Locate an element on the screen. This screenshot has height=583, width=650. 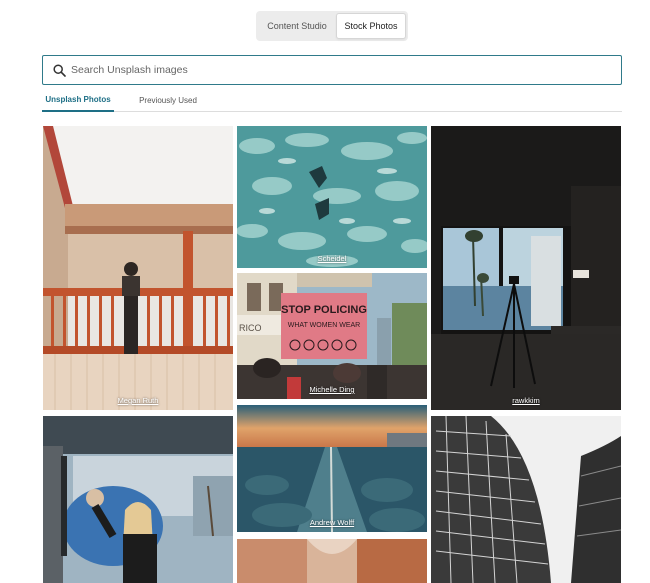
sign-text-line1: STOP POLICING is located at coordinates (324, 310).